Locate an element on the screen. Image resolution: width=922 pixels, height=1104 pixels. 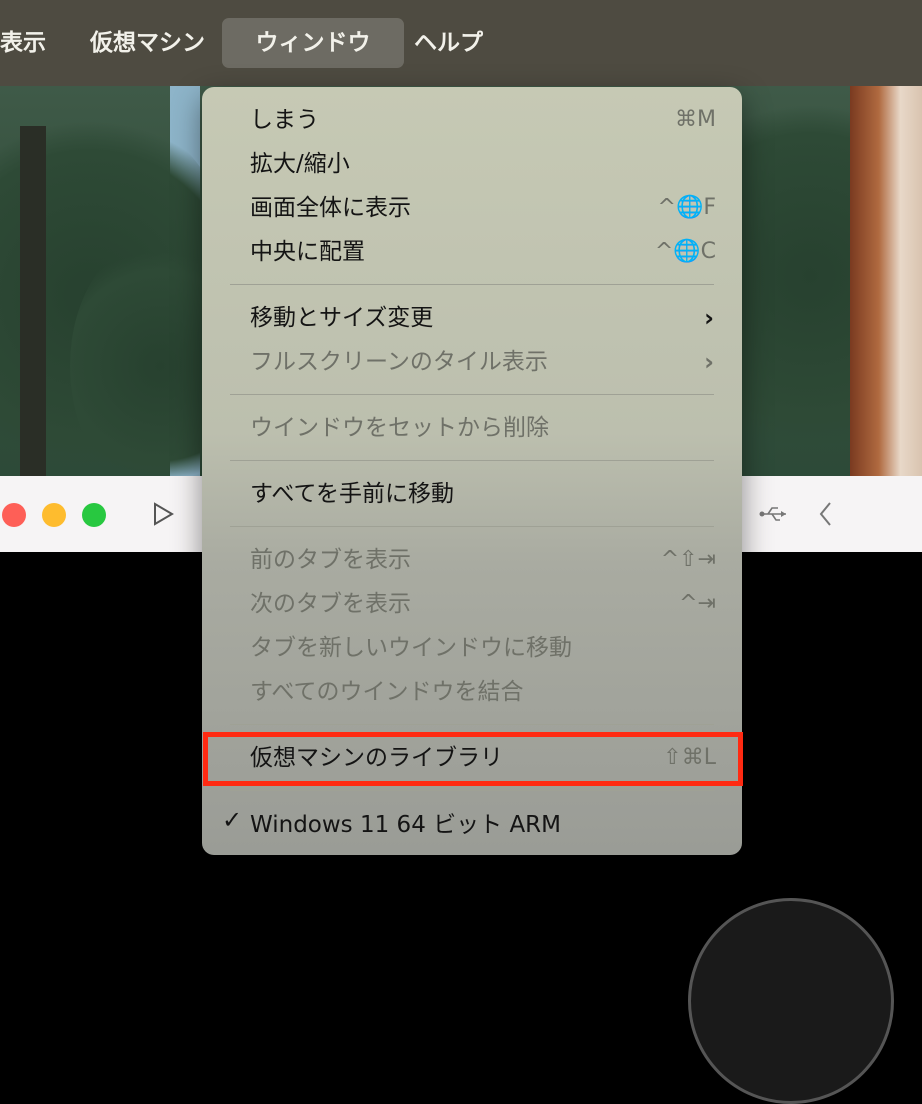
usb-icon is located at coordinates (773, 516).